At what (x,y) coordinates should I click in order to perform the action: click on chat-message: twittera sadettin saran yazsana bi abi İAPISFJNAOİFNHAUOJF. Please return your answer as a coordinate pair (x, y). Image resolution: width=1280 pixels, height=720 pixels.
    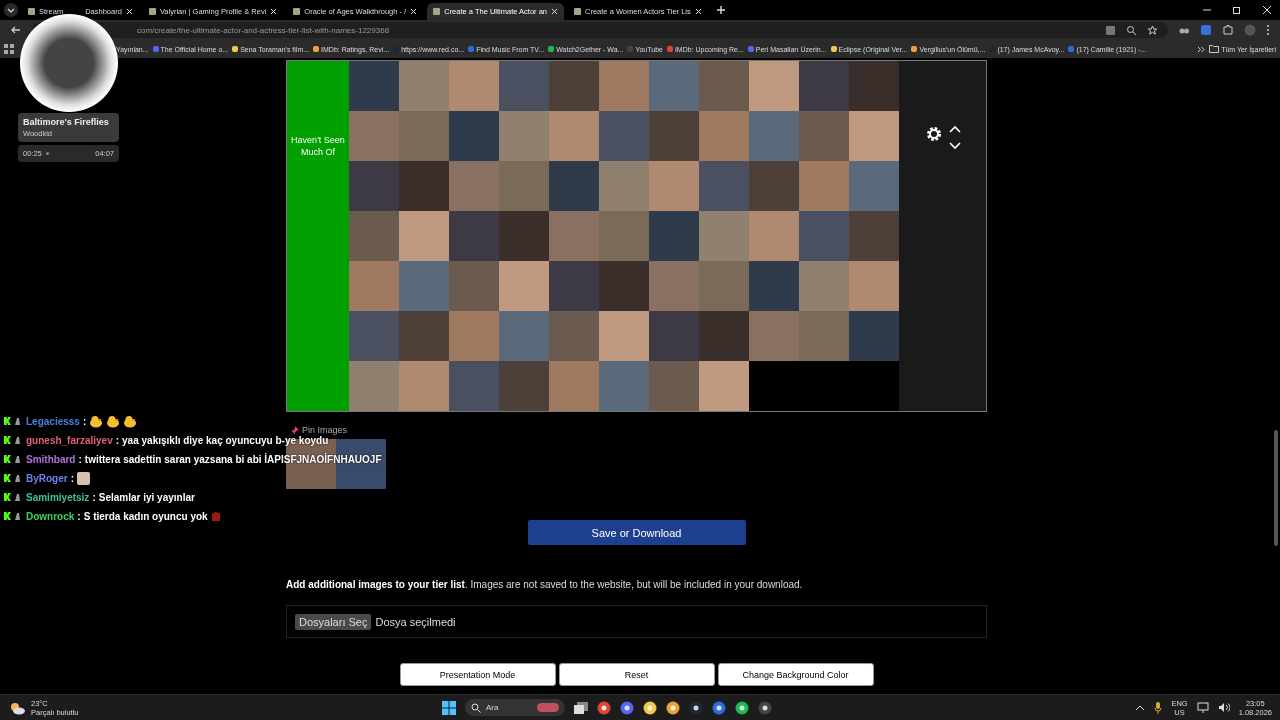
    Looking at the image, I should click on (233, 459).